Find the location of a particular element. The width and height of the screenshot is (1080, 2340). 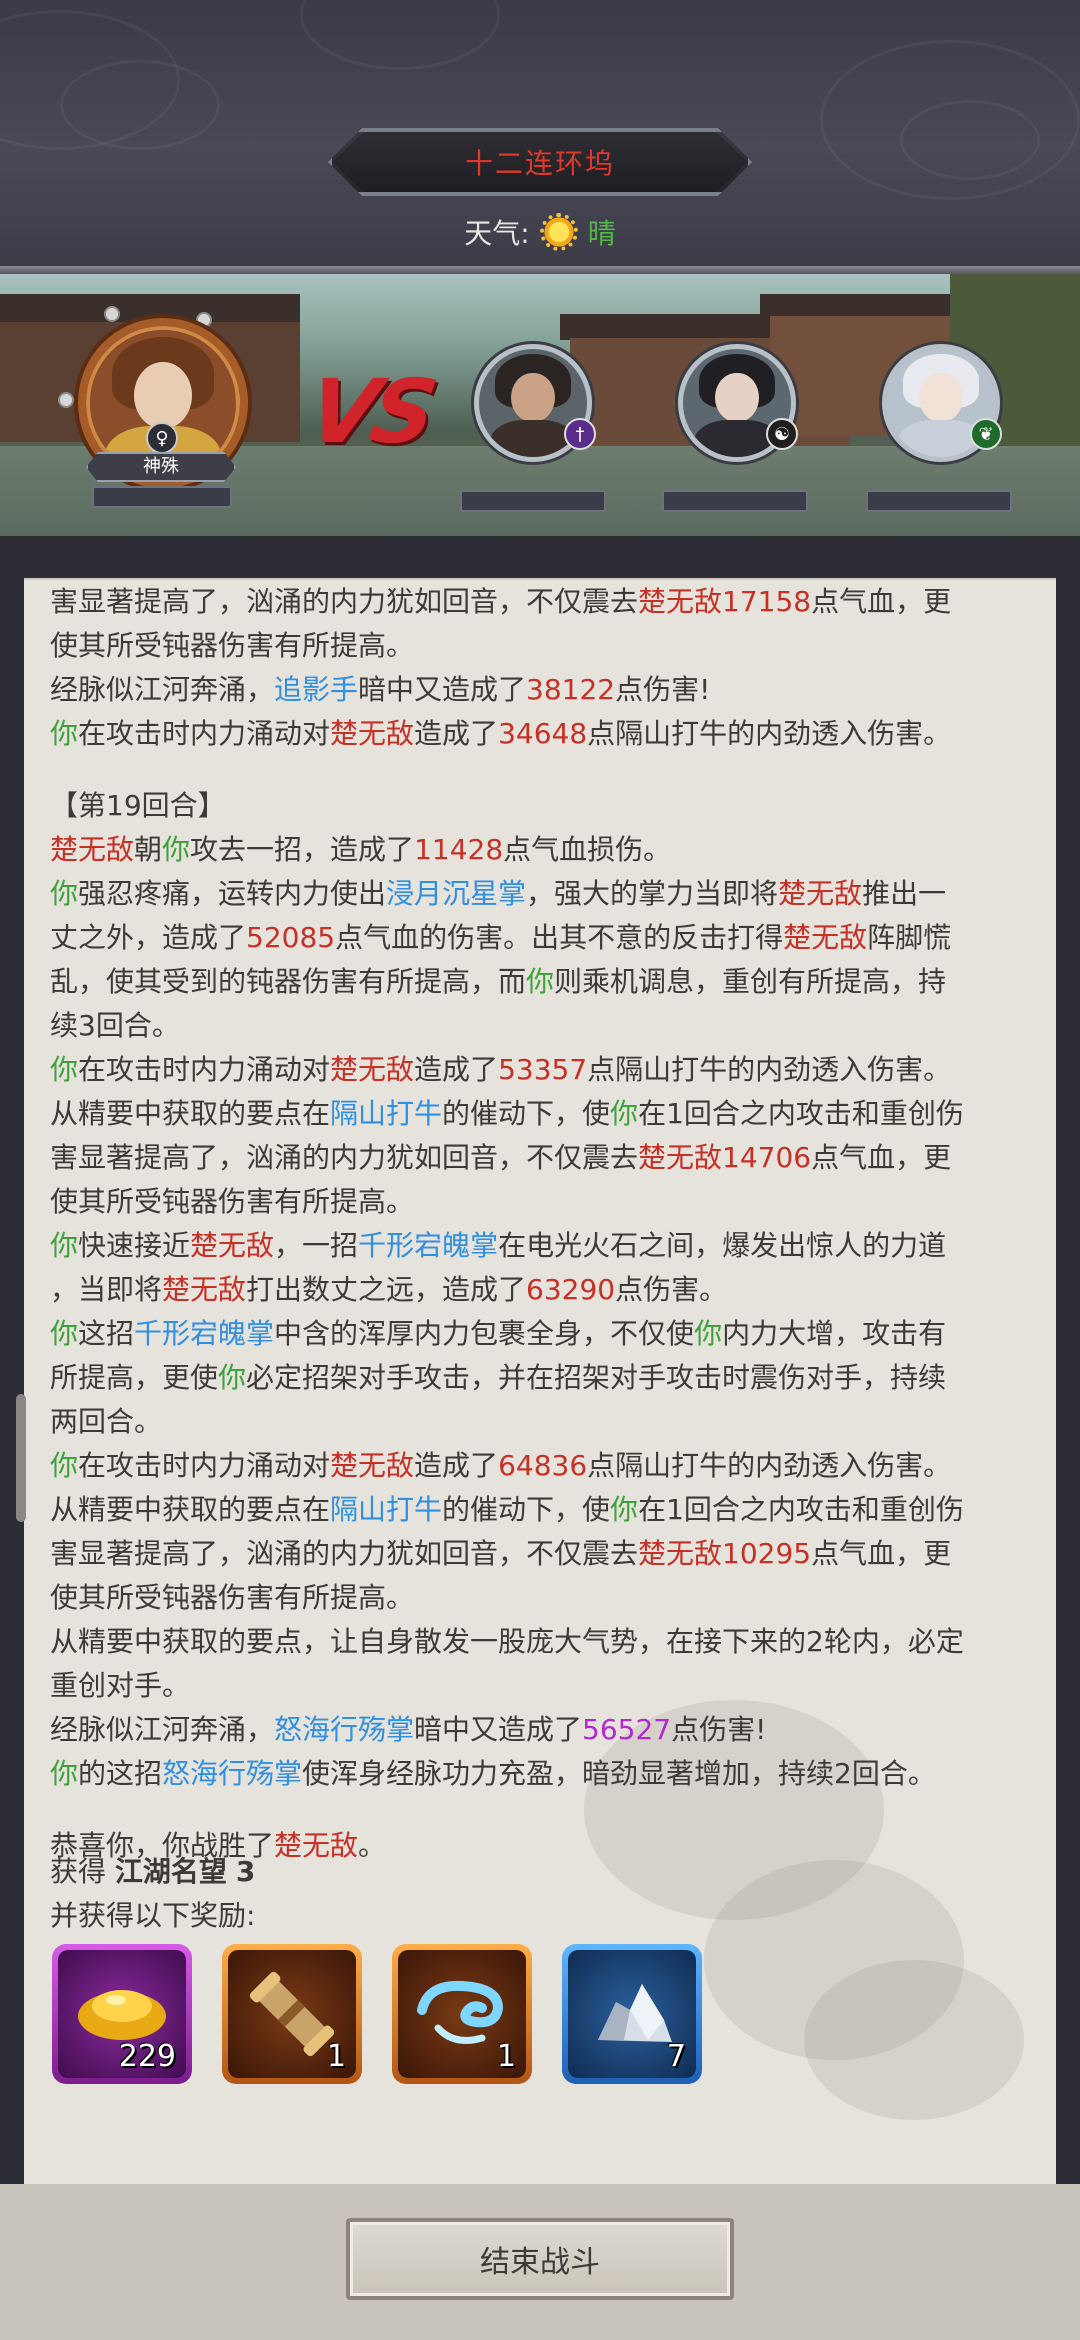

sword-icon: † is located at coordinates (580, 434).